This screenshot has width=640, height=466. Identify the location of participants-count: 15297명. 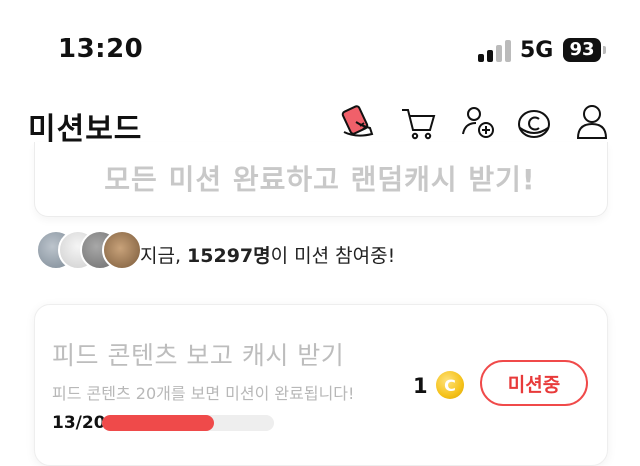
(229, 256).